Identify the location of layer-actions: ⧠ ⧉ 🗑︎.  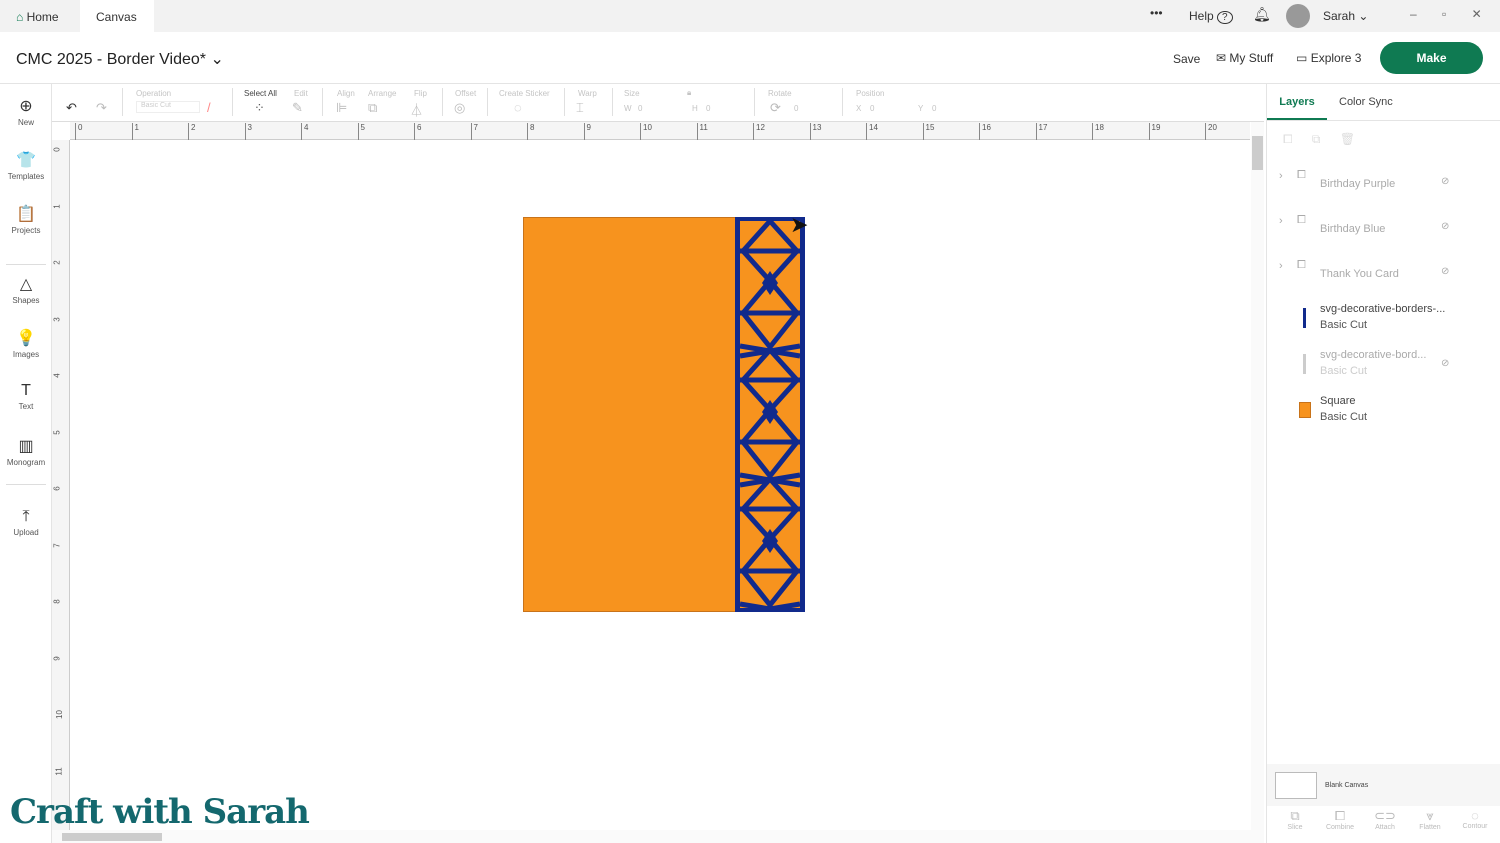
(1319, 139).